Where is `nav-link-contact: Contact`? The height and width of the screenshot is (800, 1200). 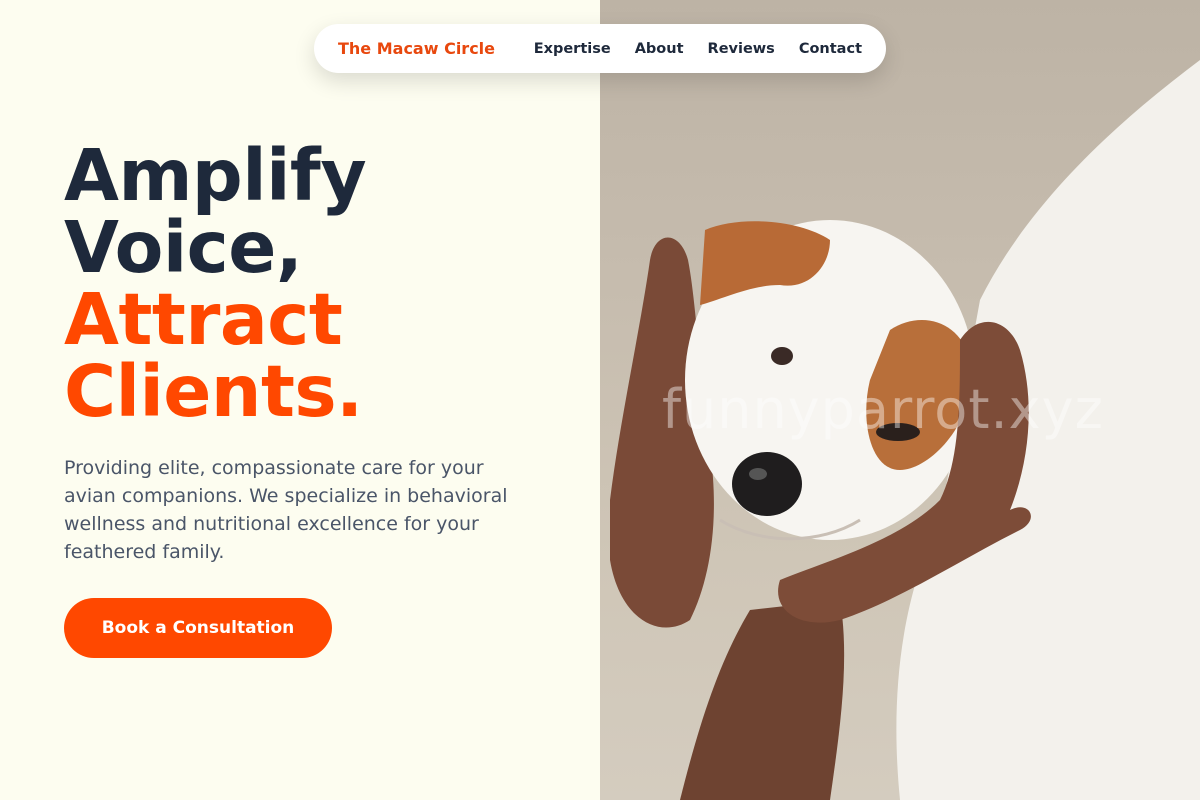
nav-link-contact: Contact is located at coordinates (830, 49).